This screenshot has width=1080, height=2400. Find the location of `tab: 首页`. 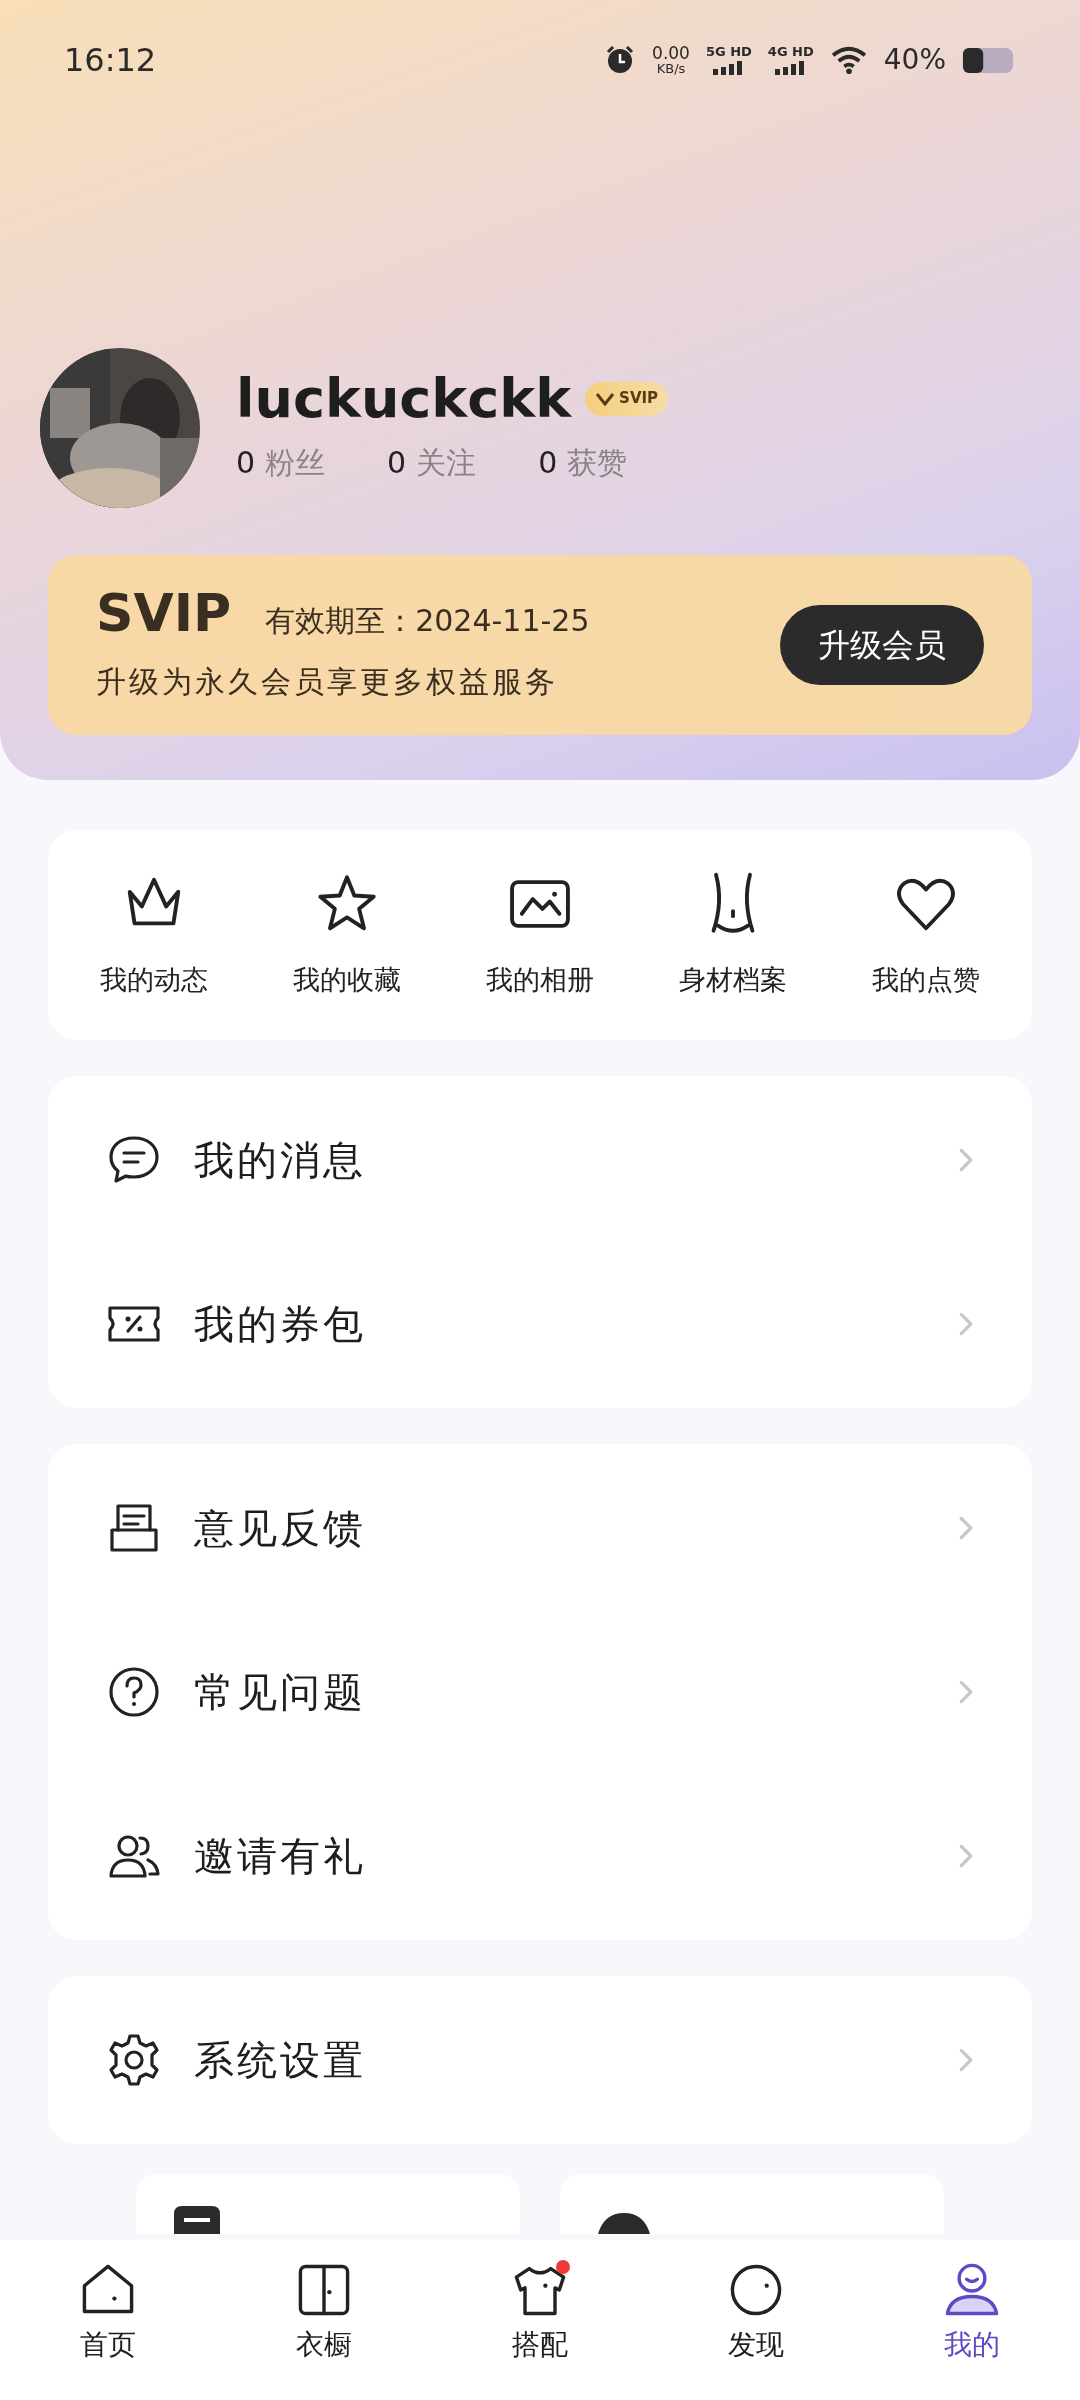

tab: 首页 is located at coordinates (108, 2313).